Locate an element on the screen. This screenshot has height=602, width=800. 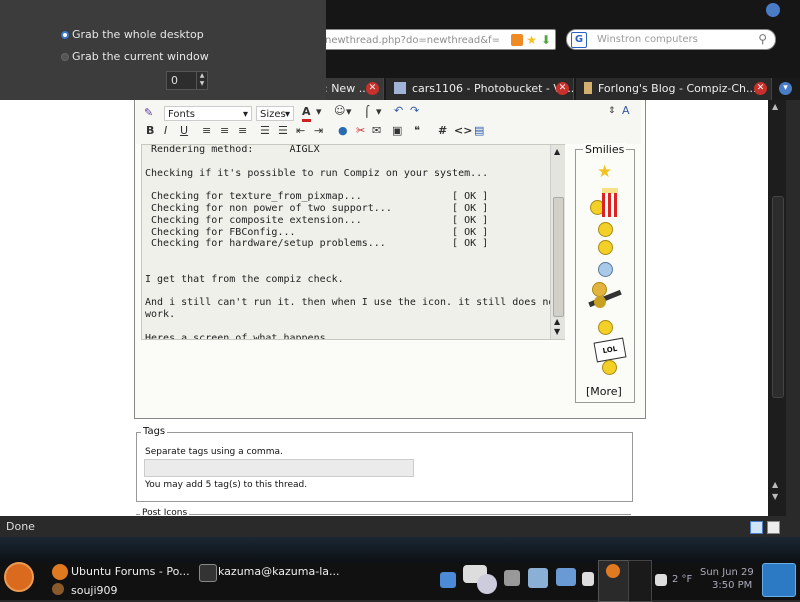
switch-editor-icon: A is located at coordinates (626, 111).